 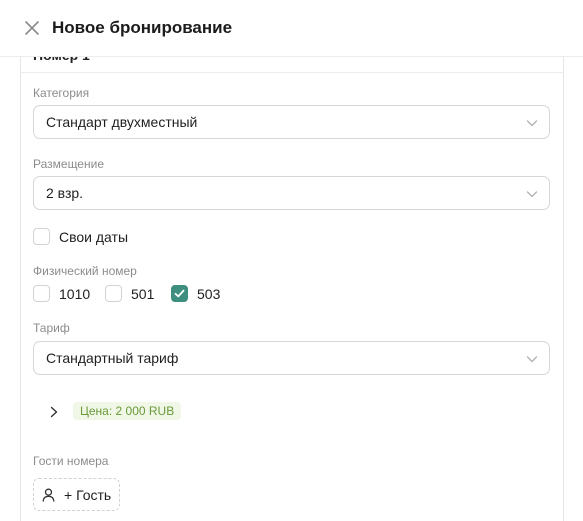 I want to click on close-icon, so click(x=32, y=28).